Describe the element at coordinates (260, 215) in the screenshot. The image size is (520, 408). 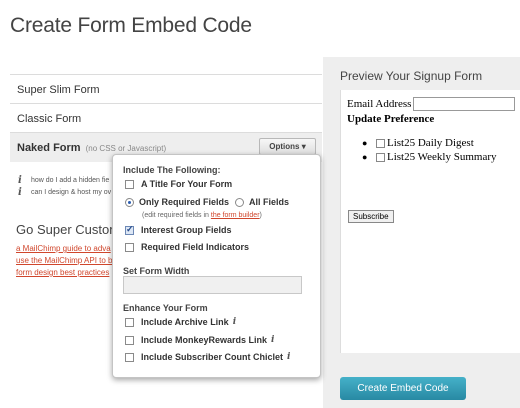
I see `note-suffix: )` at that location.